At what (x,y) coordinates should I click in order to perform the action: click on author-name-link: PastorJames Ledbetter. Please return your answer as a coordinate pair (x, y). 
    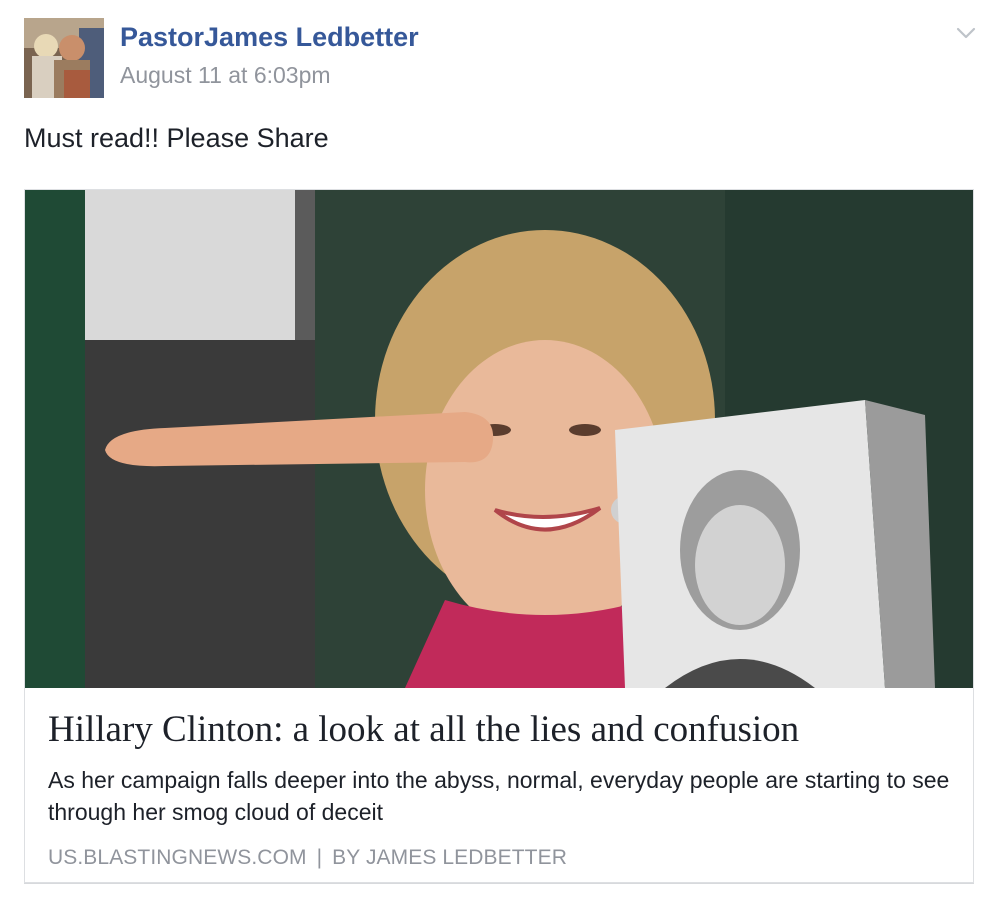
    Looking at the image, I should click on (269, 37).